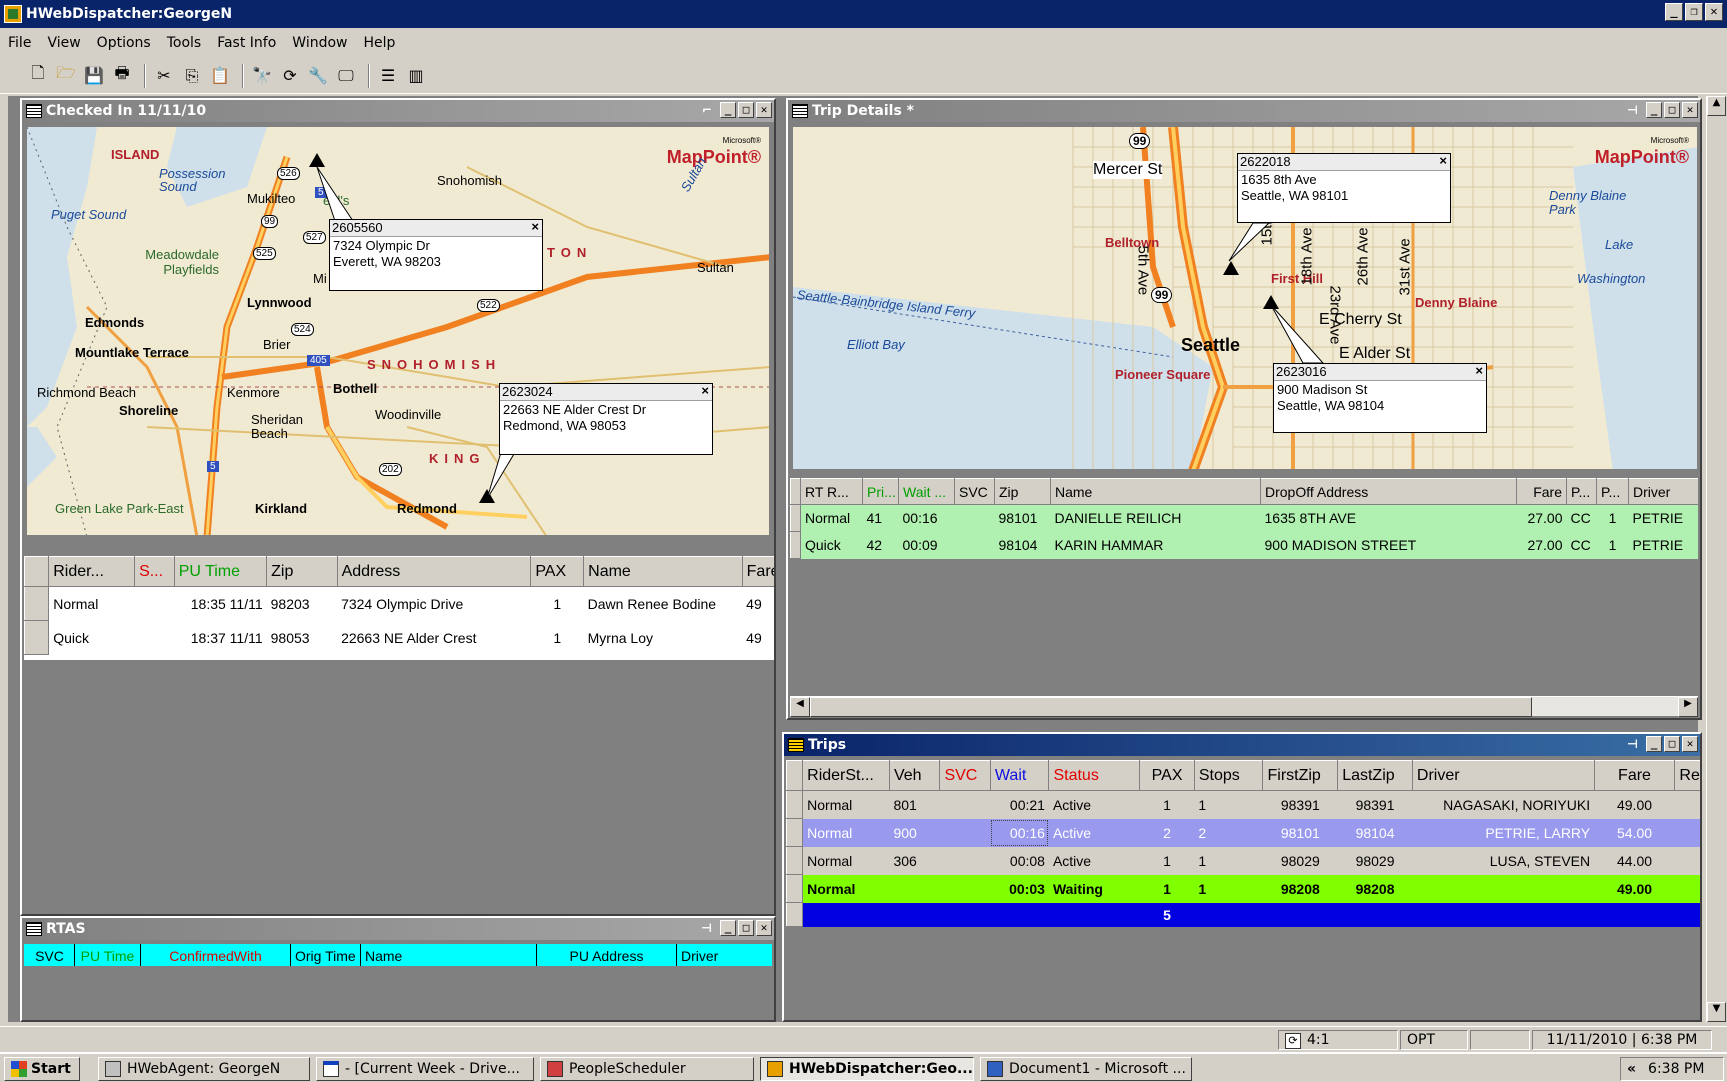 The height and width of the screenshot is (1082, 1727). What do you see at coordinates (1171, 707) in the screenshot?
I see `scroll-thumb` at bounding box center [1171, 707].